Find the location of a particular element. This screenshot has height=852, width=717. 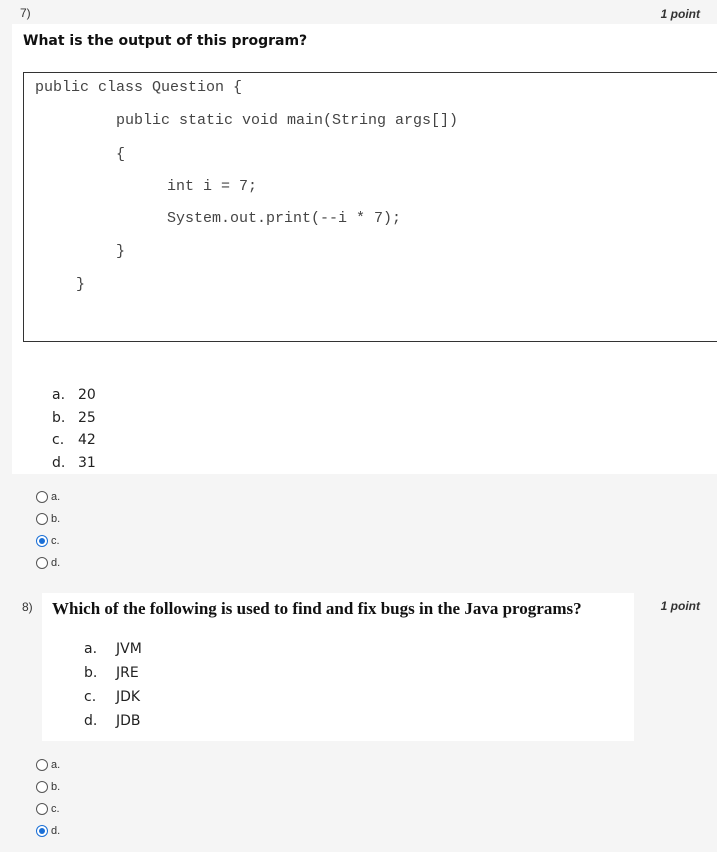

code-line-5: System.out.print(--i * 7); is located at coordinates (284, 218).